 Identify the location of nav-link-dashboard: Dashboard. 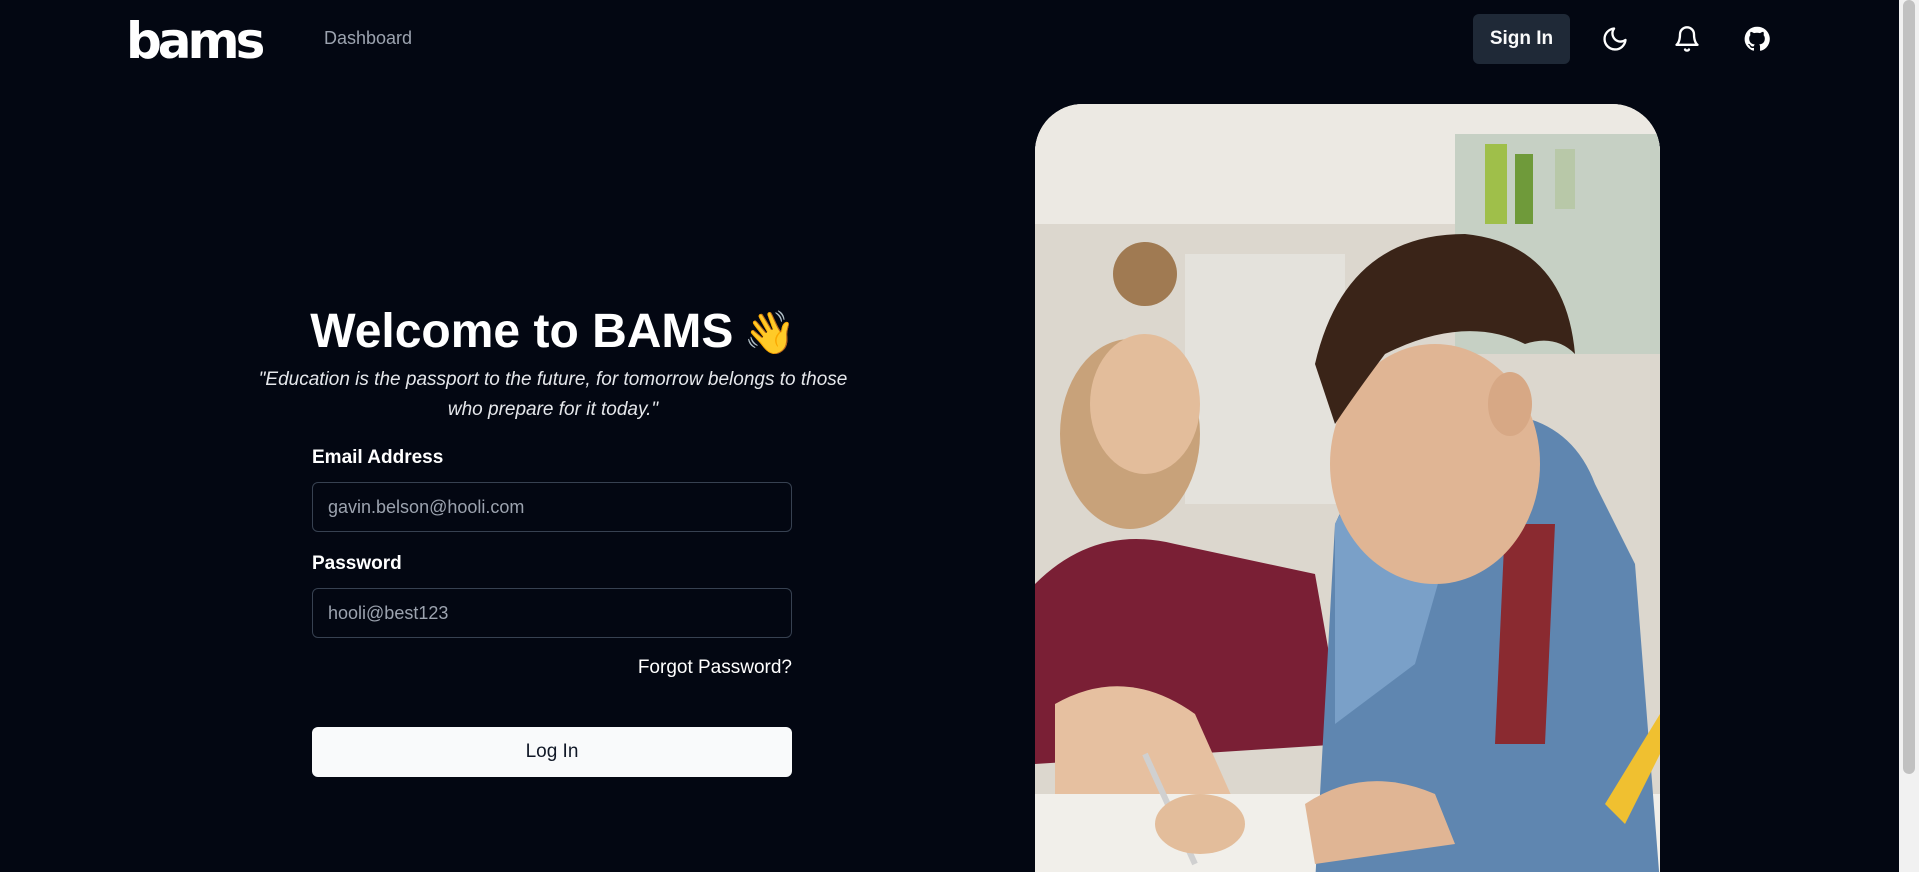
(368, 38).